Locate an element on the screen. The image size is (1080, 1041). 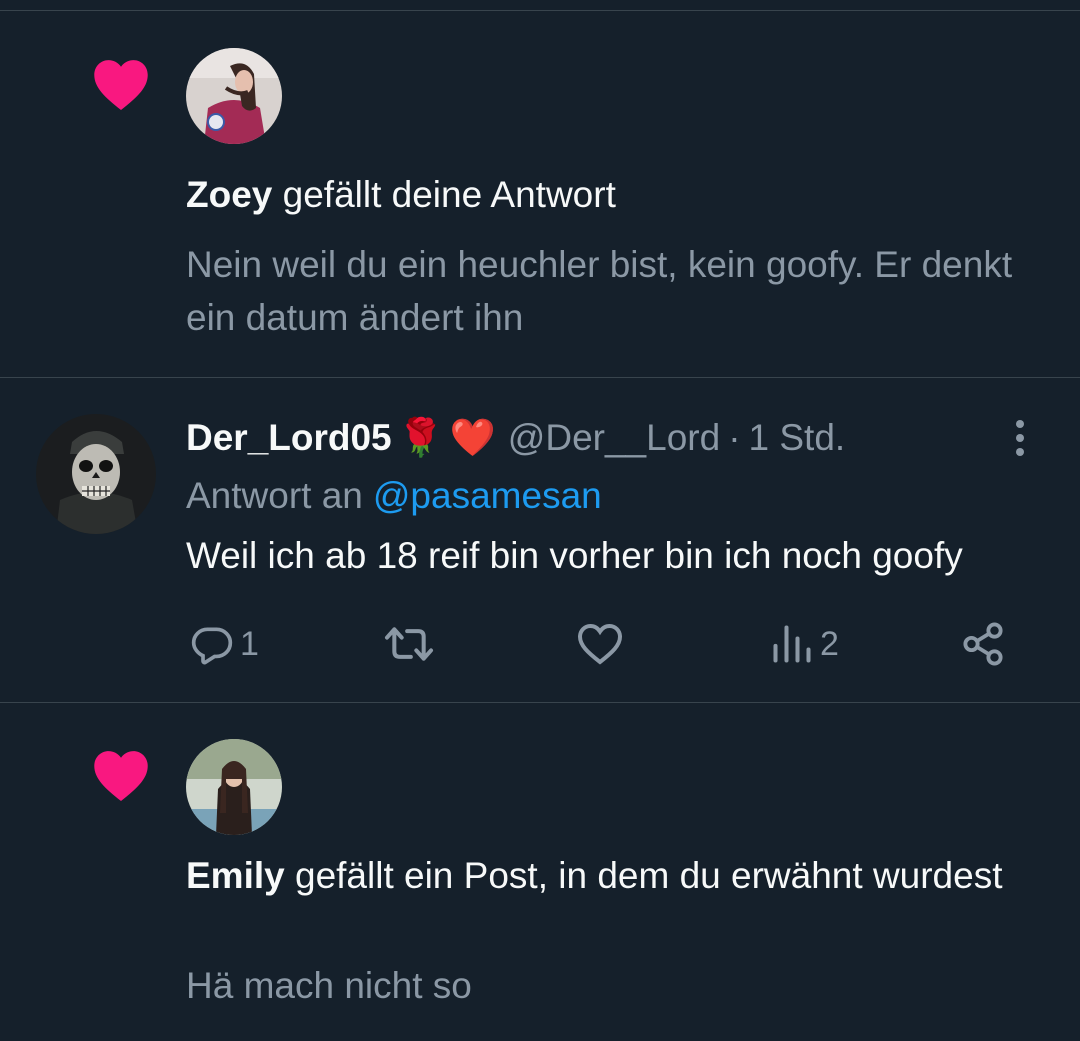
reply-icon is located at coordinates (212, 646).